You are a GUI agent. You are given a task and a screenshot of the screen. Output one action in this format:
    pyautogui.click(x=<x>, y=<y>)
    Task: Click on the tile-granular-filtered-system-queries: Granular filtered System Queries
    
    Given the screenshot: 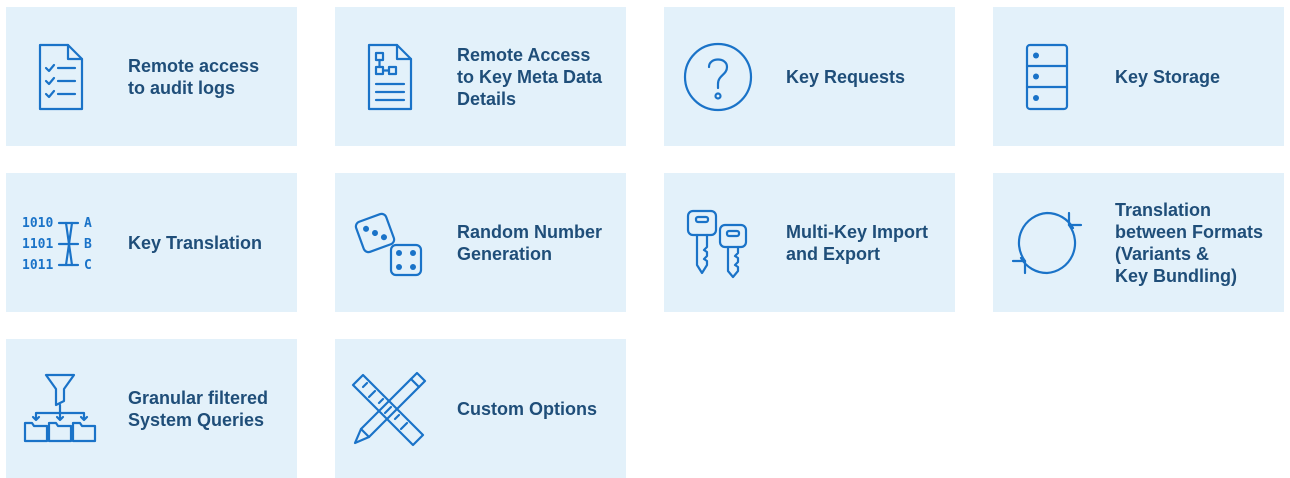 What is the action you would take?
    pyautogui.click(x=151, y=408)
    